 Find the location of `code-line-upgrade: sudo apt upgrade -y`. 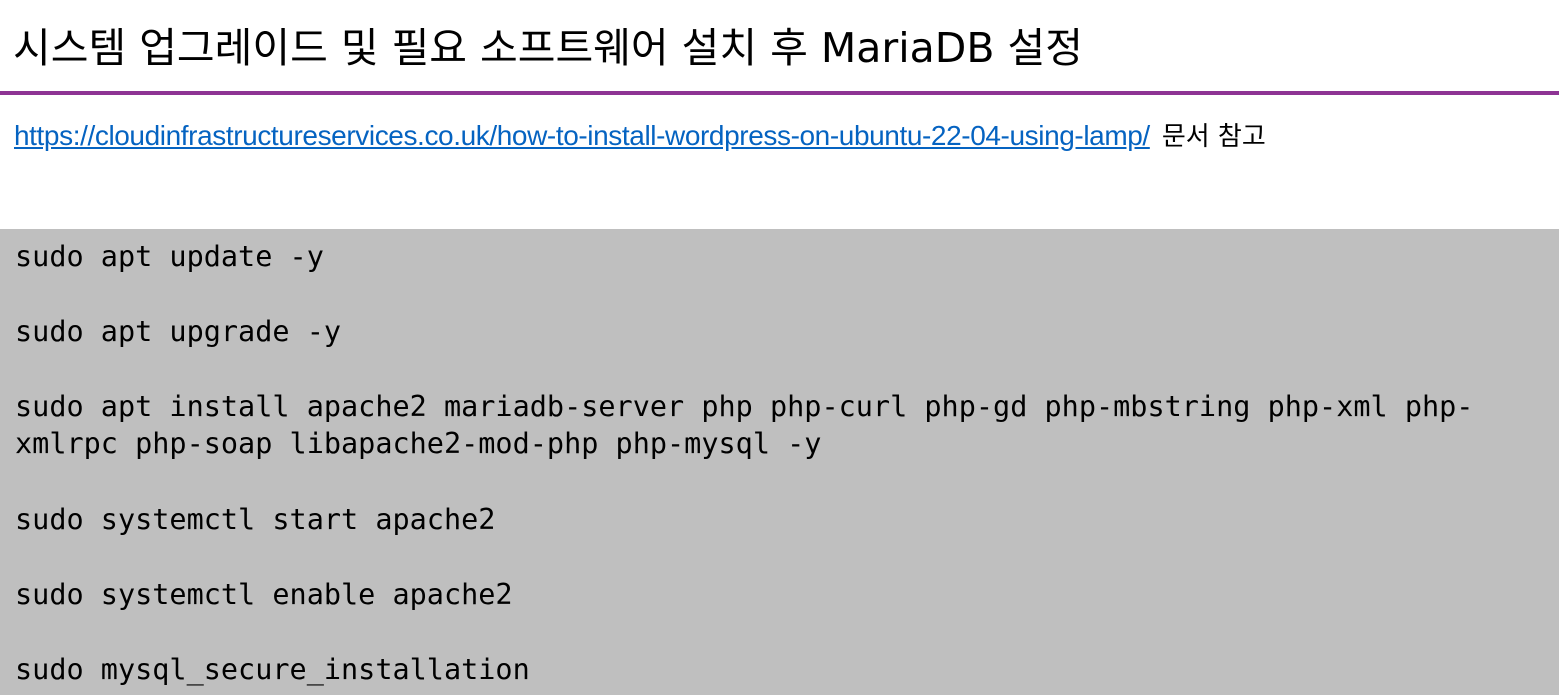

code-line-upgrade: sudo apt upgrade -y is located at coordinates (178, 331).